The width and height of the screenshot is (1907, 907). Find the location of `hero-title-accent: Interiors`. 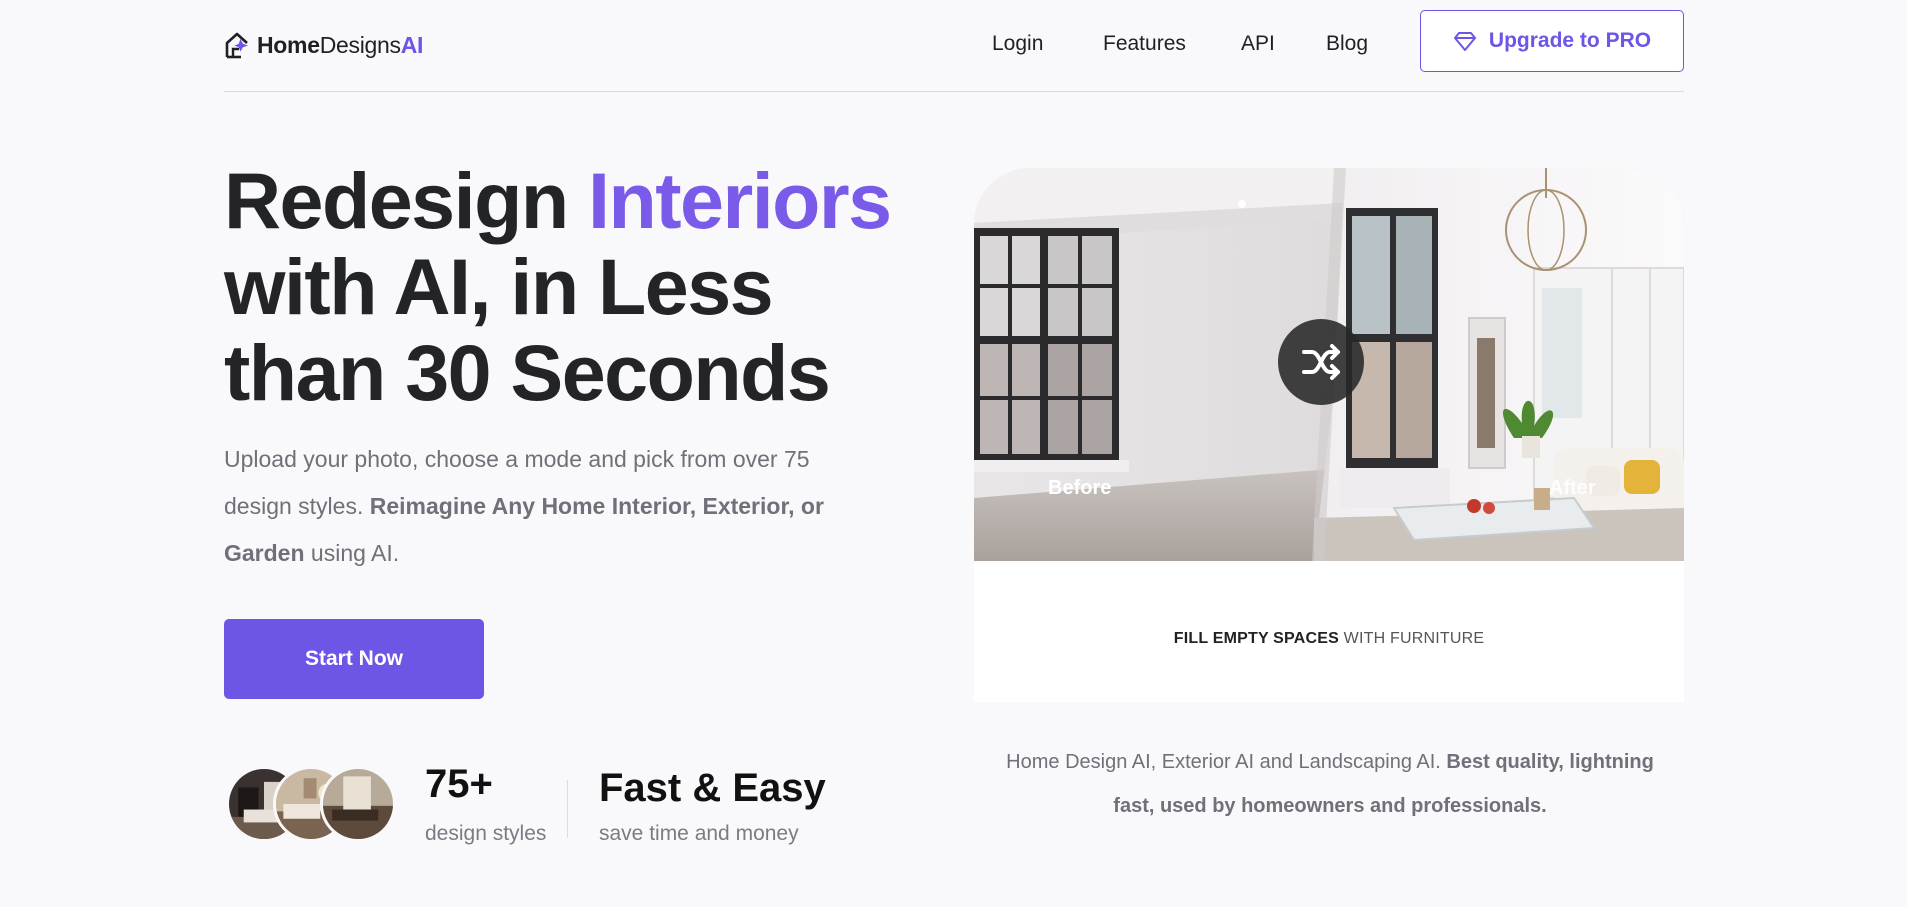

hero-title-accent: Interiors is located at coordinates (740, 200).